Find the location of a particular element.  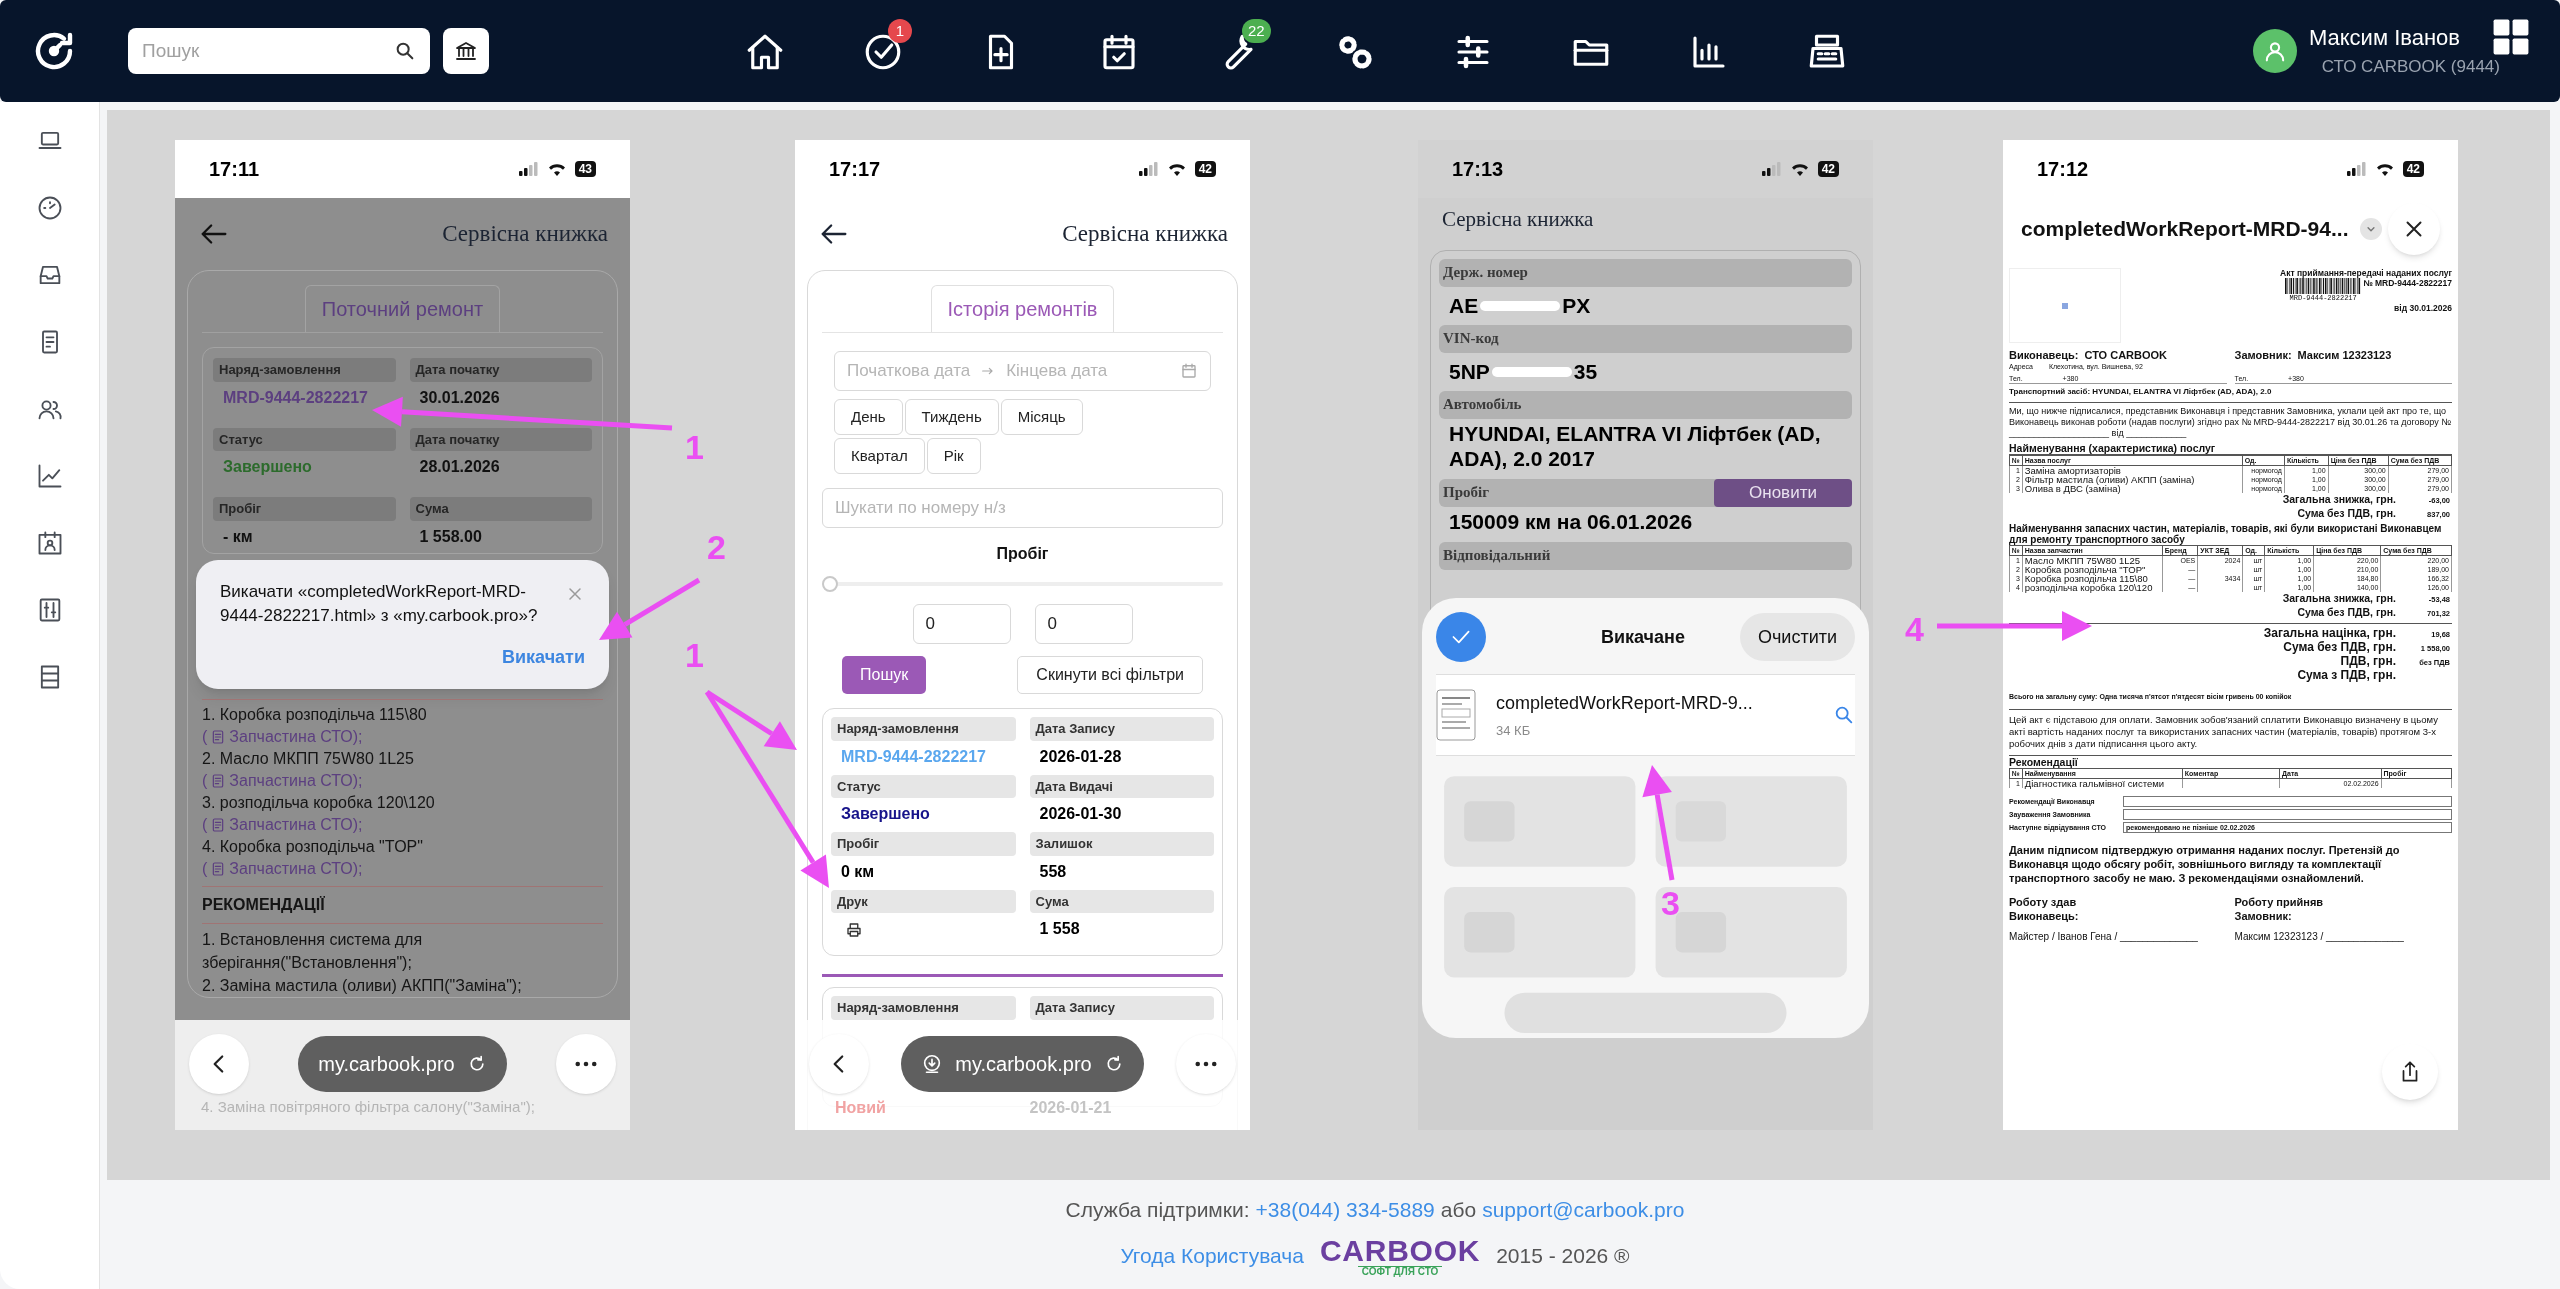

file-thumbnail-icon is located at coordinates (1456, 715).